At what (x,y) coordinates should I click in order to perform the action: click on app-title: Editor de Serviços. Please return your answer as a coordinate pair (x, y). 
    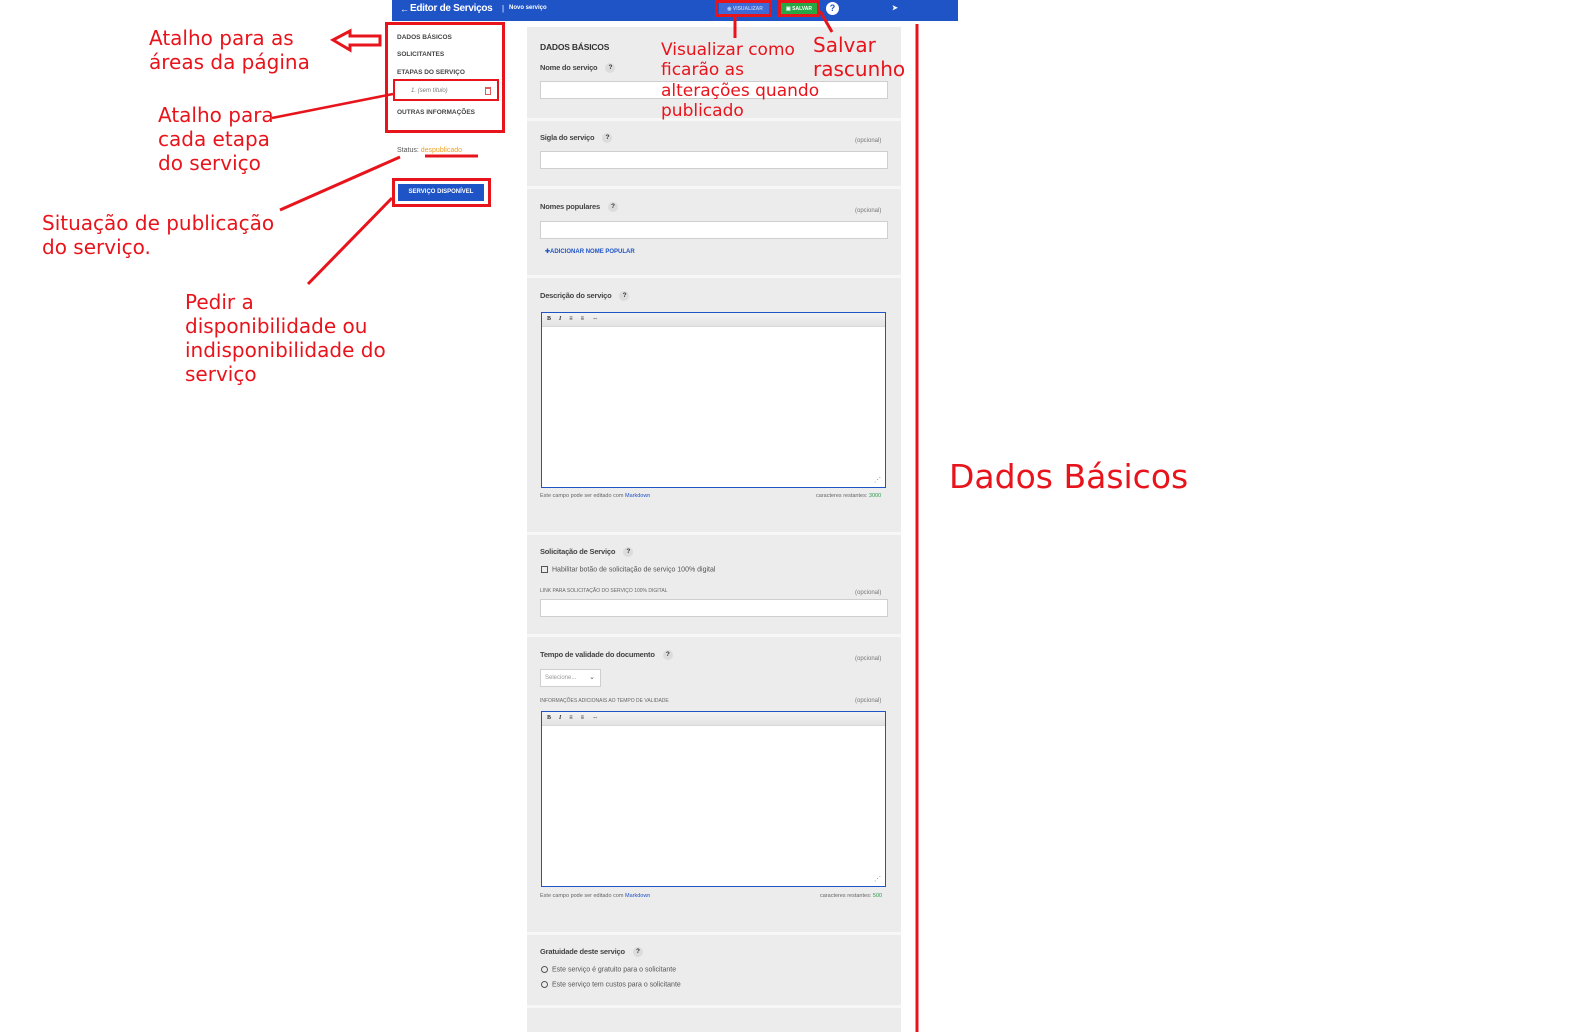
    Looking at the image, I should click on (451, 8).